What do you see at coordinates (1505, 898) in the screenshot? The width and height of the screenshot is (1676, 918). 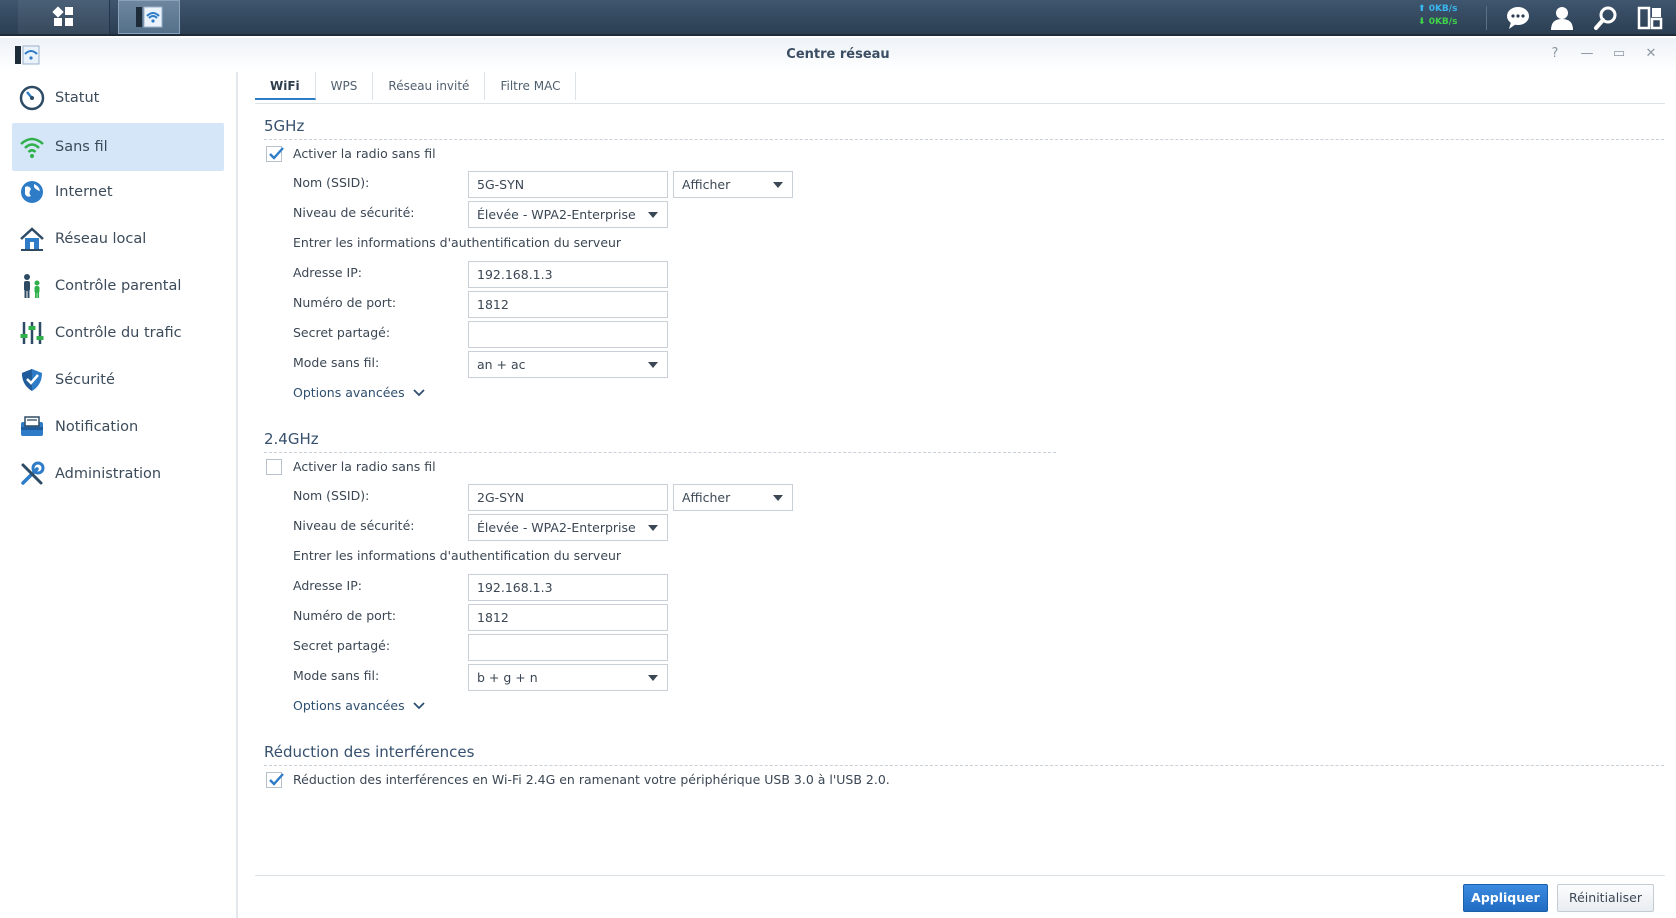 I see `apply-button: Appliquer` at bounding box center [1505, 898].